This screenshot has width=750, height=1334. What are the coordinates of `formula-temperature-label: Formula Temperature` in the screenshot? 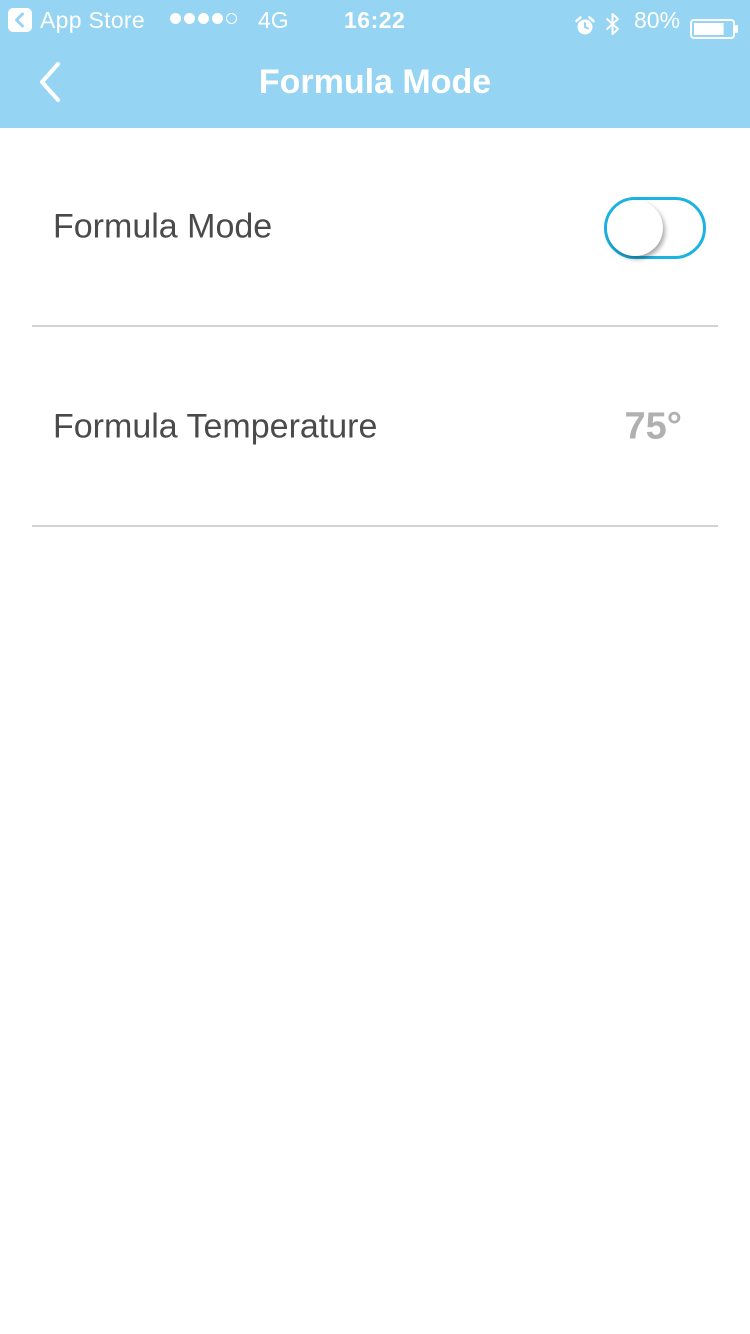 It's located at (215, 426).